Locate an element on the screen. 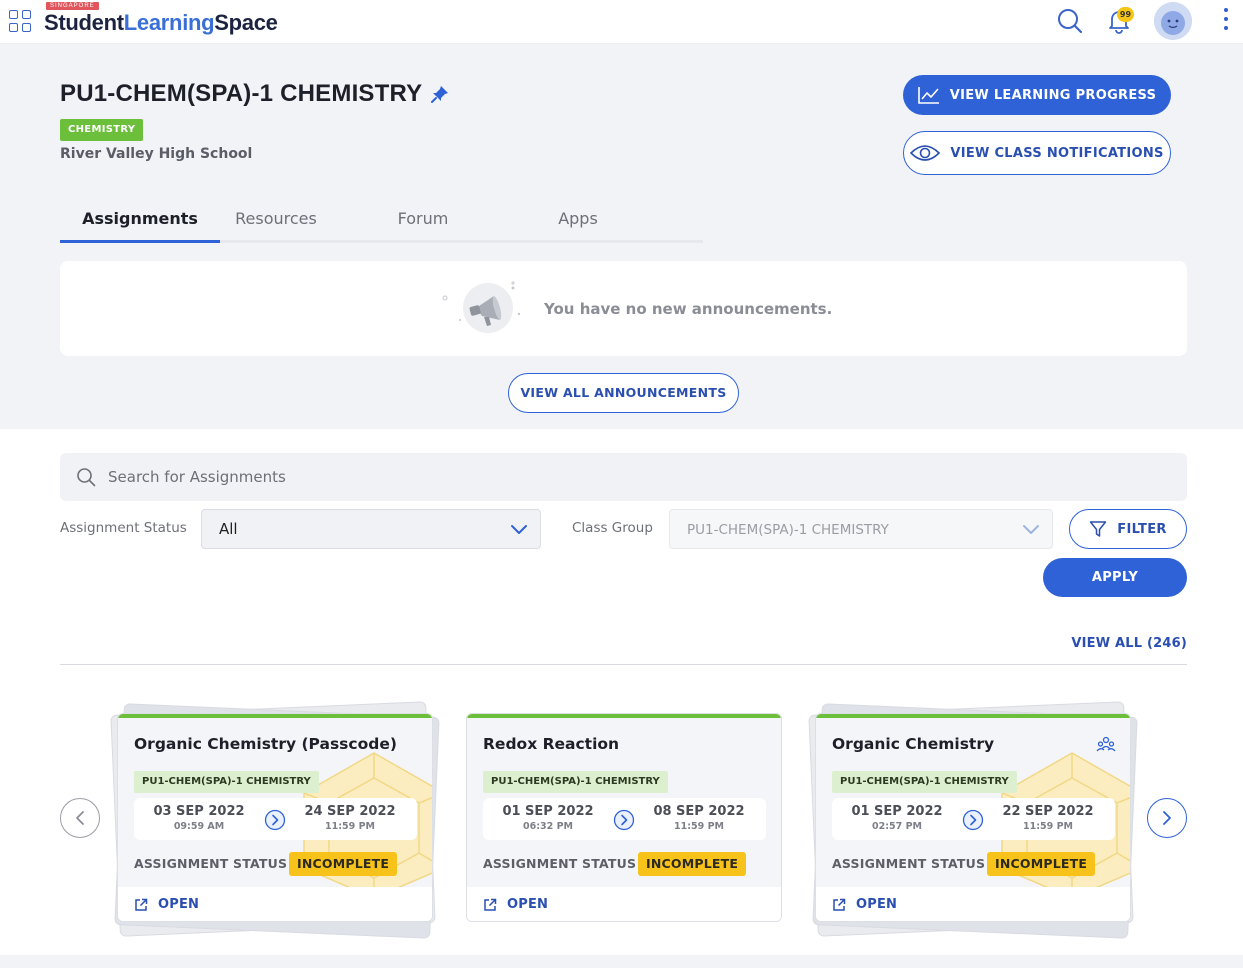  class-group-label: Class Group is located at coordinates (612, 528).